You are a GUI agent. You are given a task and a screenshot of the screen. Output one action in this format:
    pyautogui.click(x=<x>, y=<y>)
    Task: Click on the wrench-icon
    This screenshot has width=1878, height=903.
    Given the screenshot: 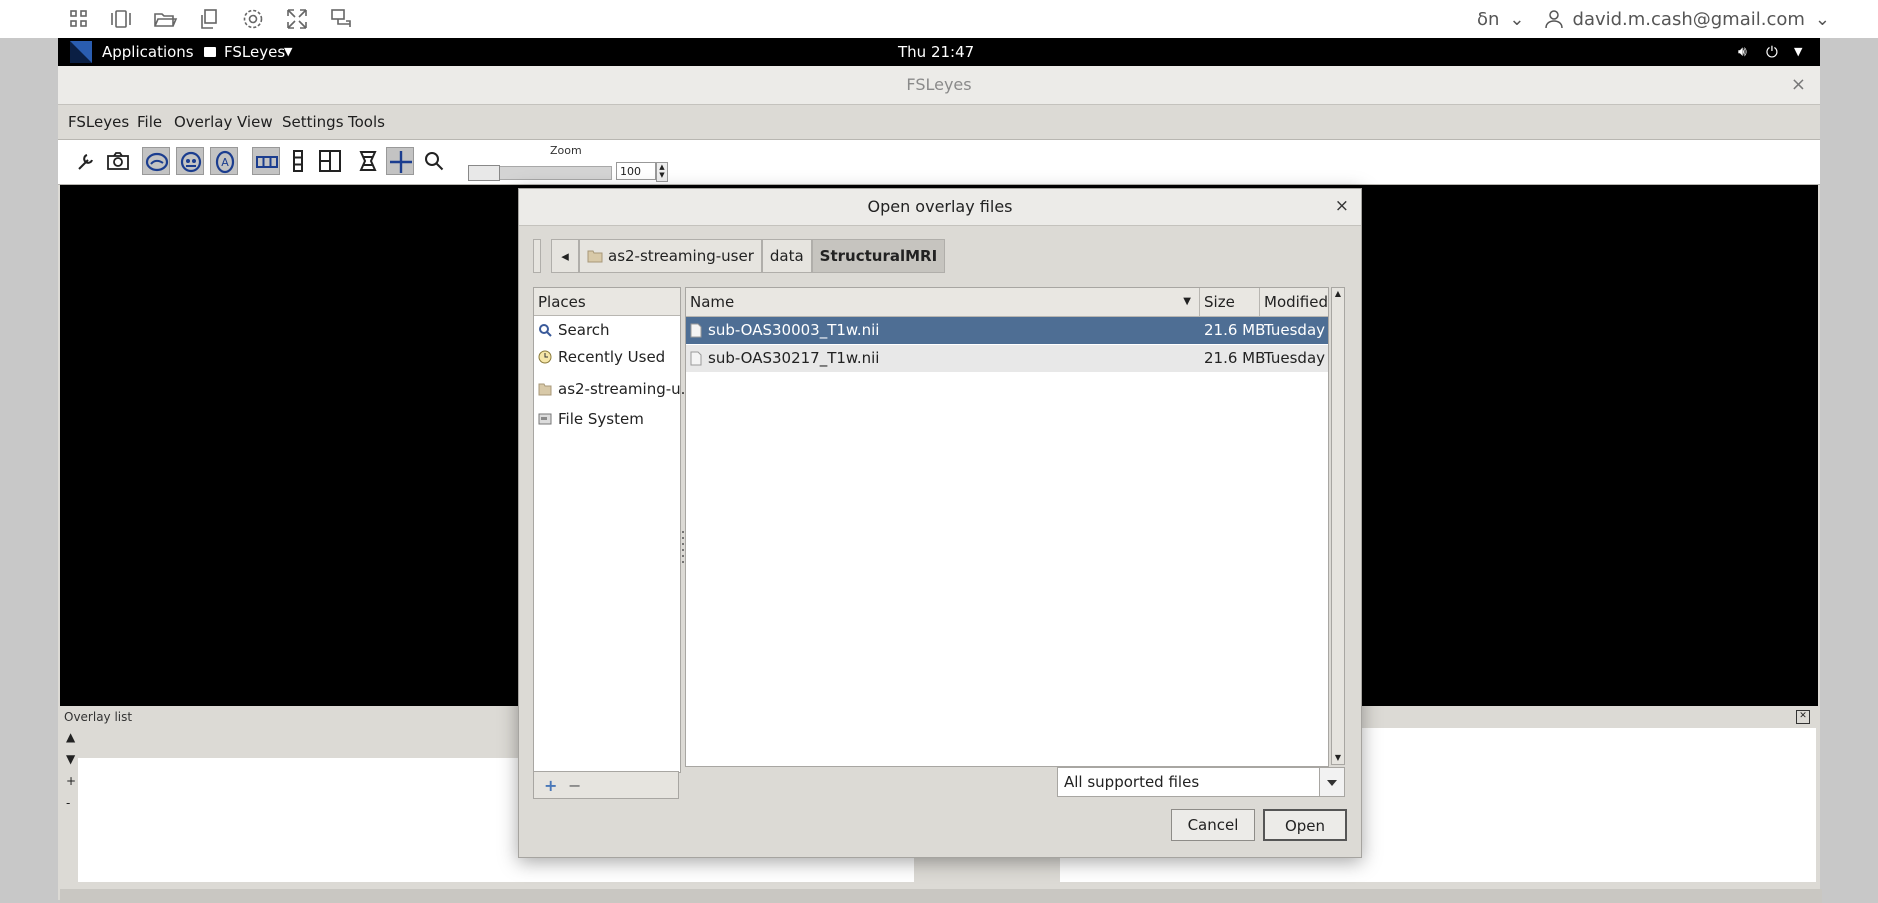 What is the action you would take?
    pyautogui.click(x=86, y=161)
    